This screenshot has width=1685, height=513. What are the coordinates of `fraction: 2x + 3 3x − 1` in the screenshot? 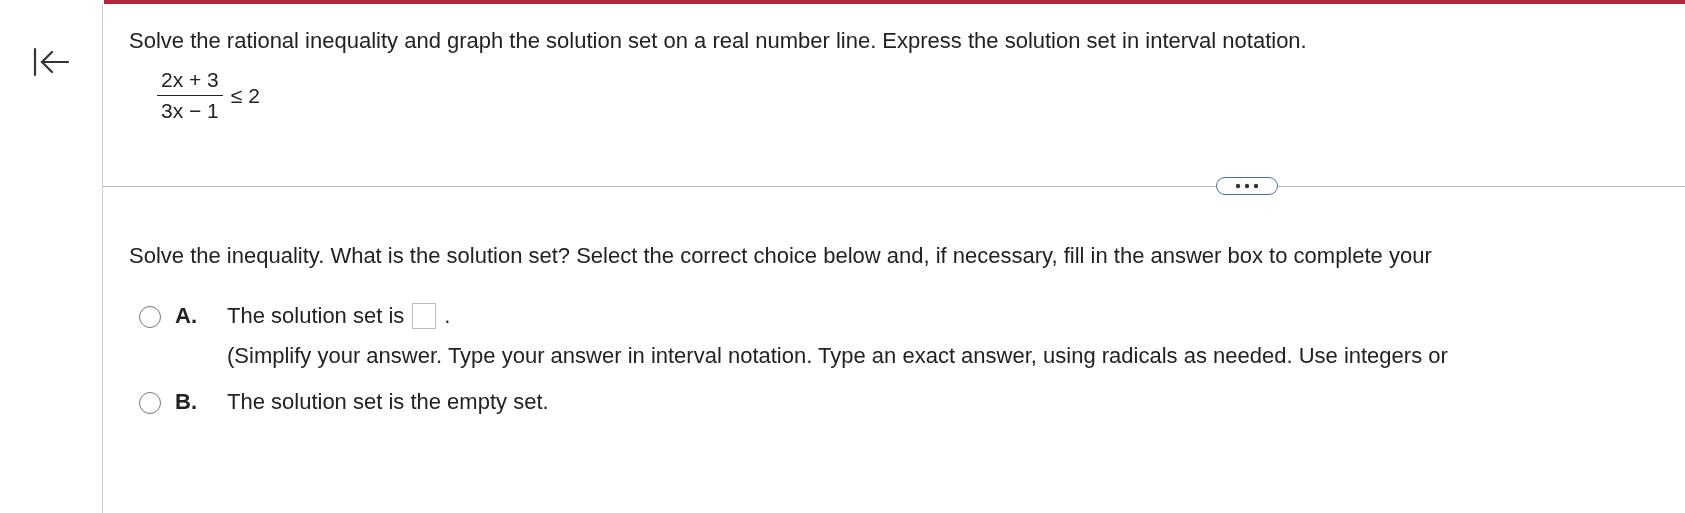 It's located at (190, 95).